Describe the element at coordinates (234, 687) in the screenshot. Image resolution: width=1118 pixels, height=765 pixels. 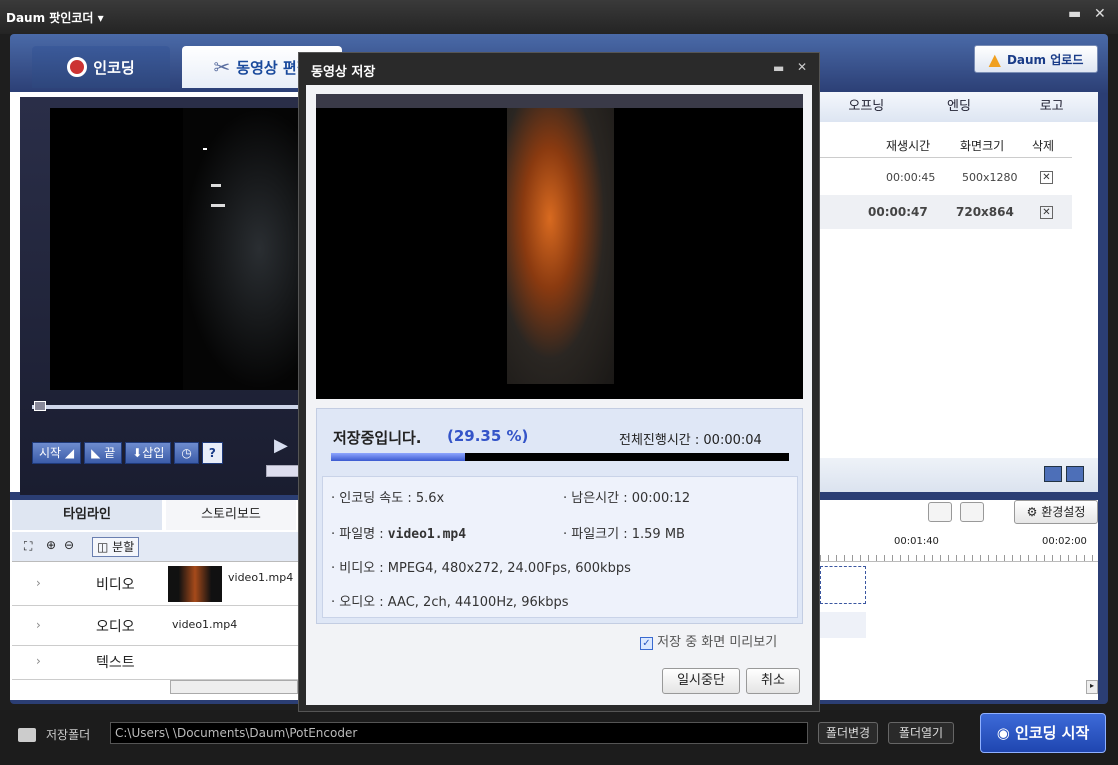
I see `timeline-scrollbar` at that location.